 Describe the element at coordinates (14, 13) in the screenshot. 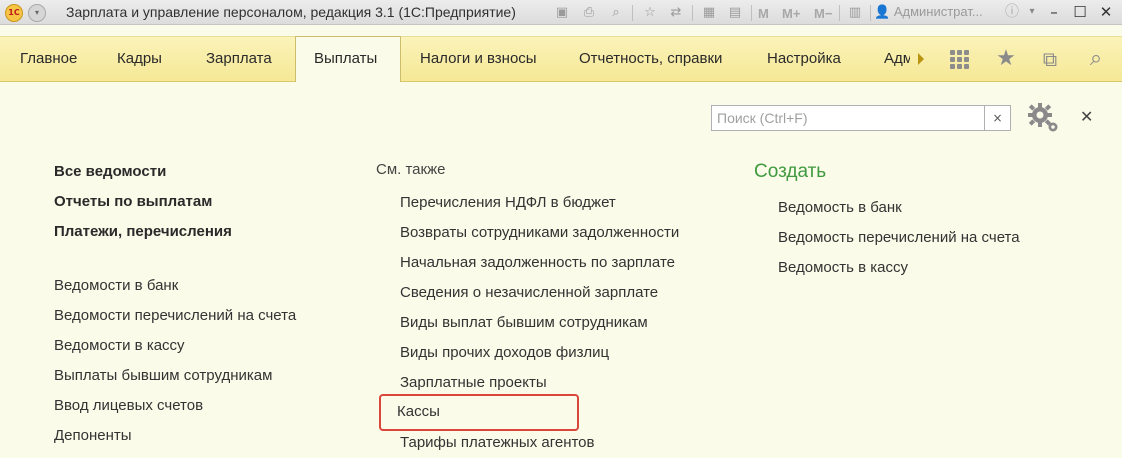

I see `app-logo-icon: 1С` at that location.